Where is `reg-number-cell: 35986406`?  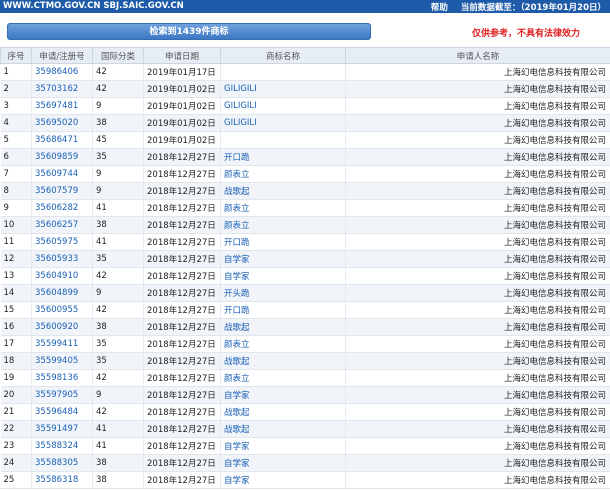
reg-number-cell: 35986406 is located at coordinates (62, 72).